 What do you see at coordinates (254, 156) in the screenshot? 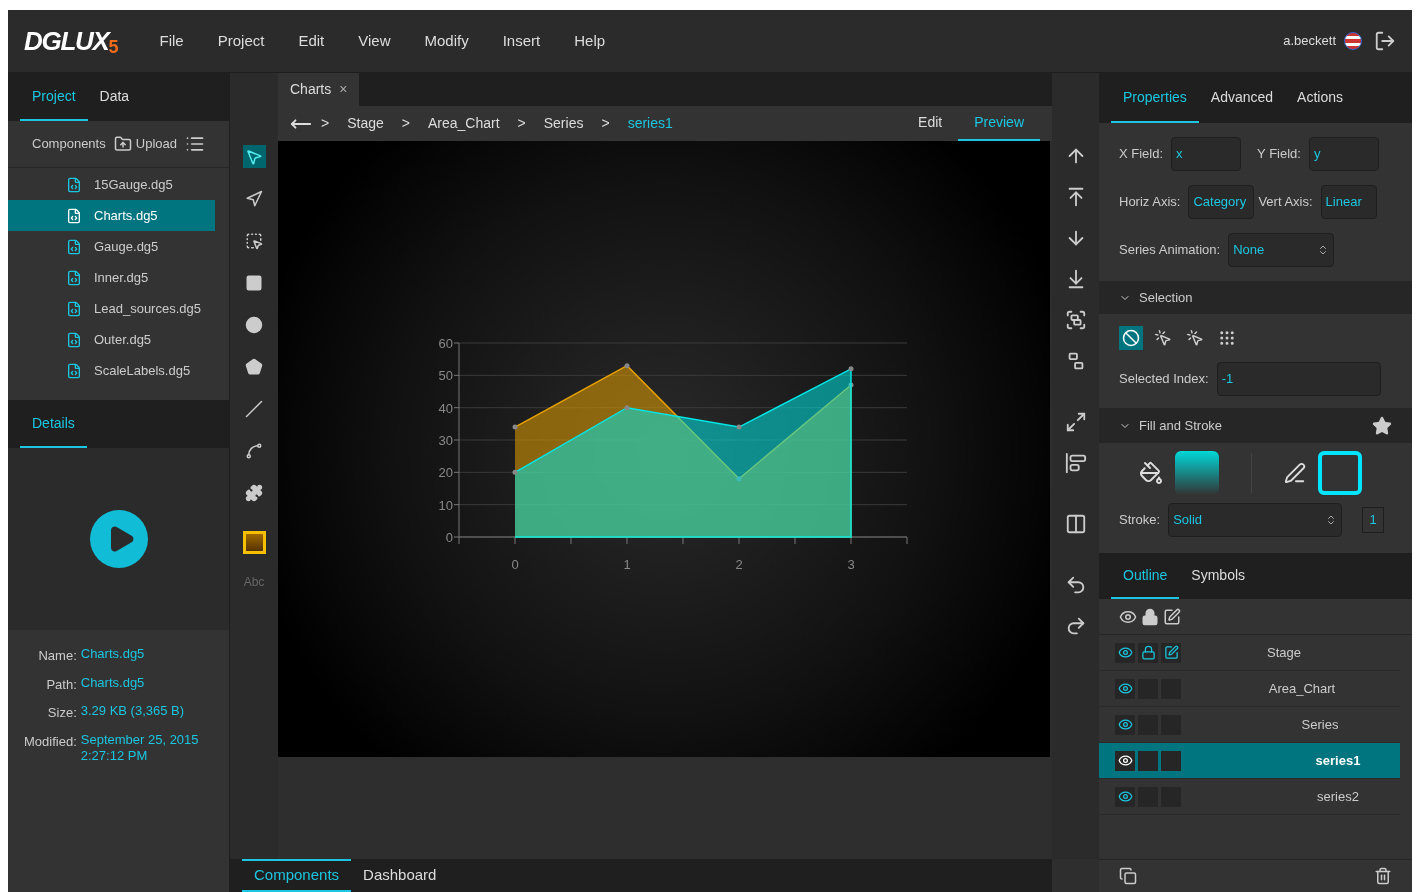
I see `pointer-icon` at bounding box center [254, 156].